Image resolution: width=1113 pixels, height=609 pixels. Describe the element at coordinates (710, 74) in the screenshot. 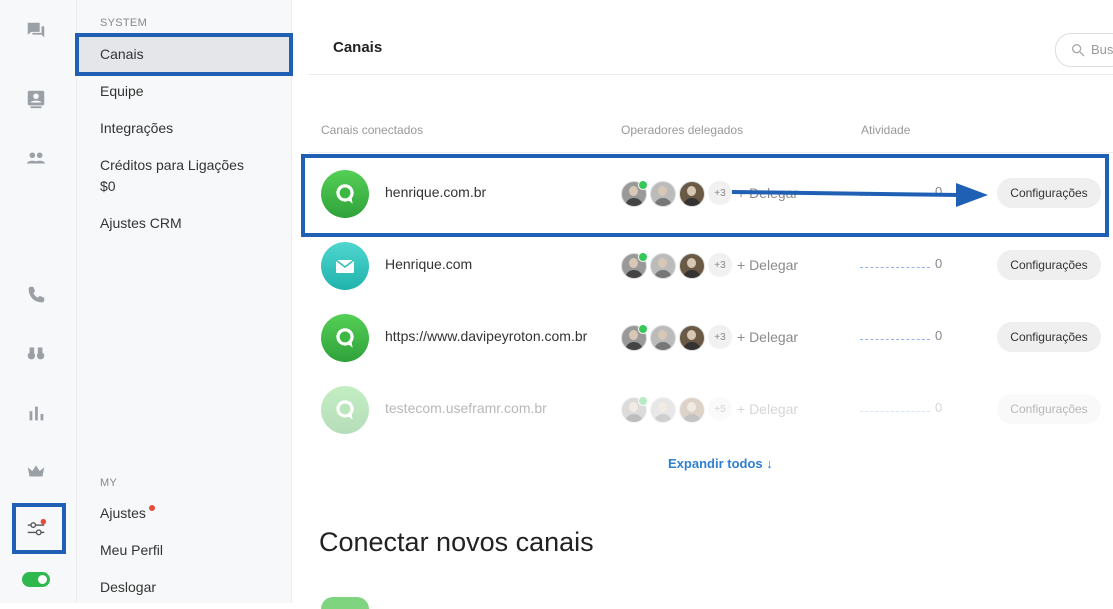

I see `header-divider` at that location.